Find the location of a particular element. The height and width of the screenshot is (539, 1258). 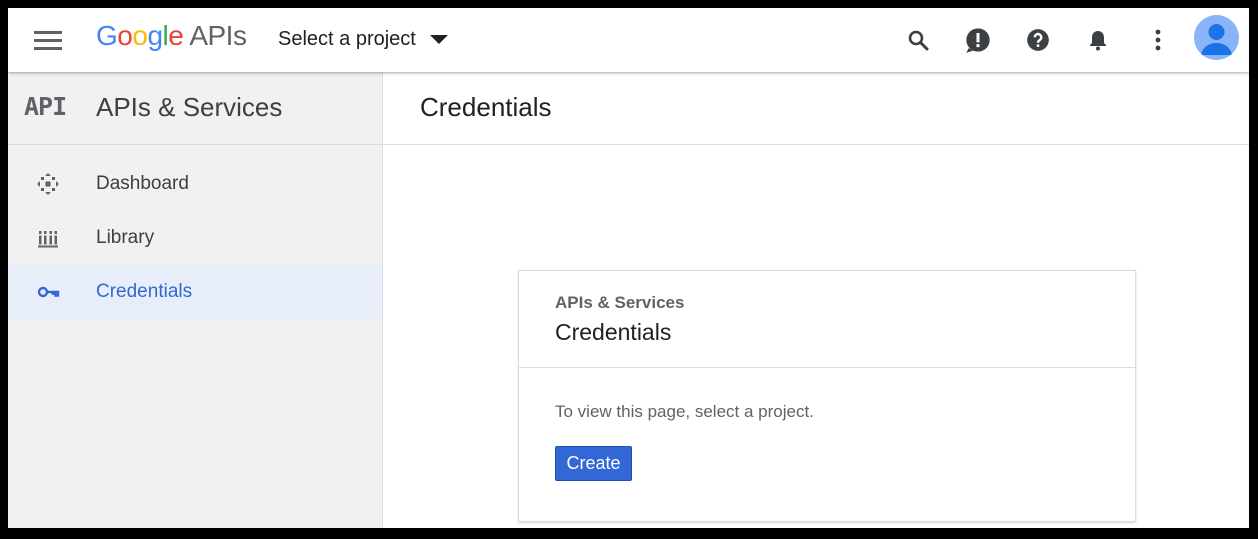

logo-letter: g is located at coordinates (155, 35).